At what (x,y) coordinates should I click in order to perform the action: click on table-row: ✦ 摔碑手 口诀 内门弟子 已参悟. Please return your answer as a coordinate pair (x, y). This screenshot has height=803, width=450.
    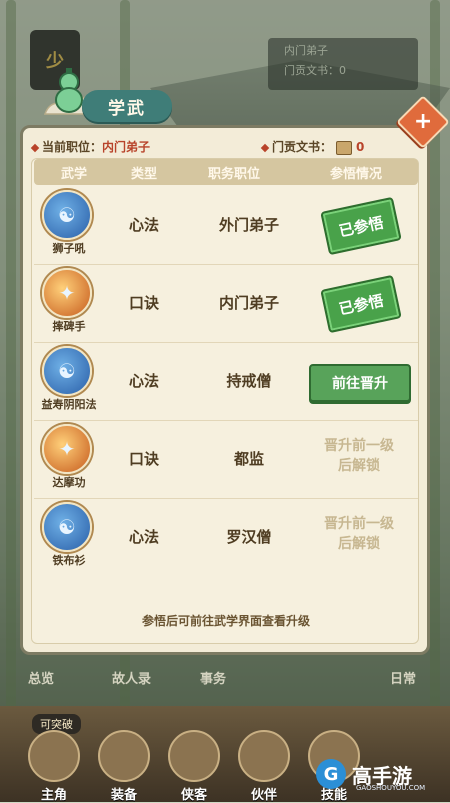
    Looking at the image, I should click on (226, 304).